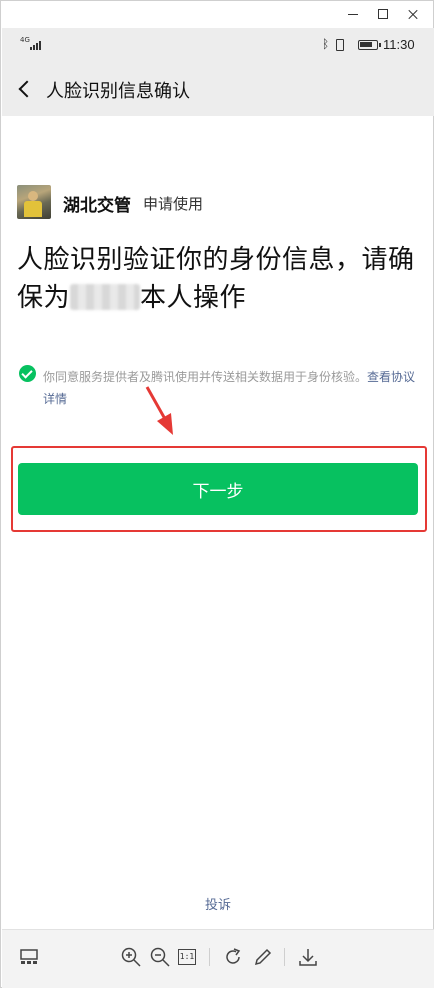  Describe the element at coordinates (29, 957) in the screenshot. I see `gallery-icon` at that location.